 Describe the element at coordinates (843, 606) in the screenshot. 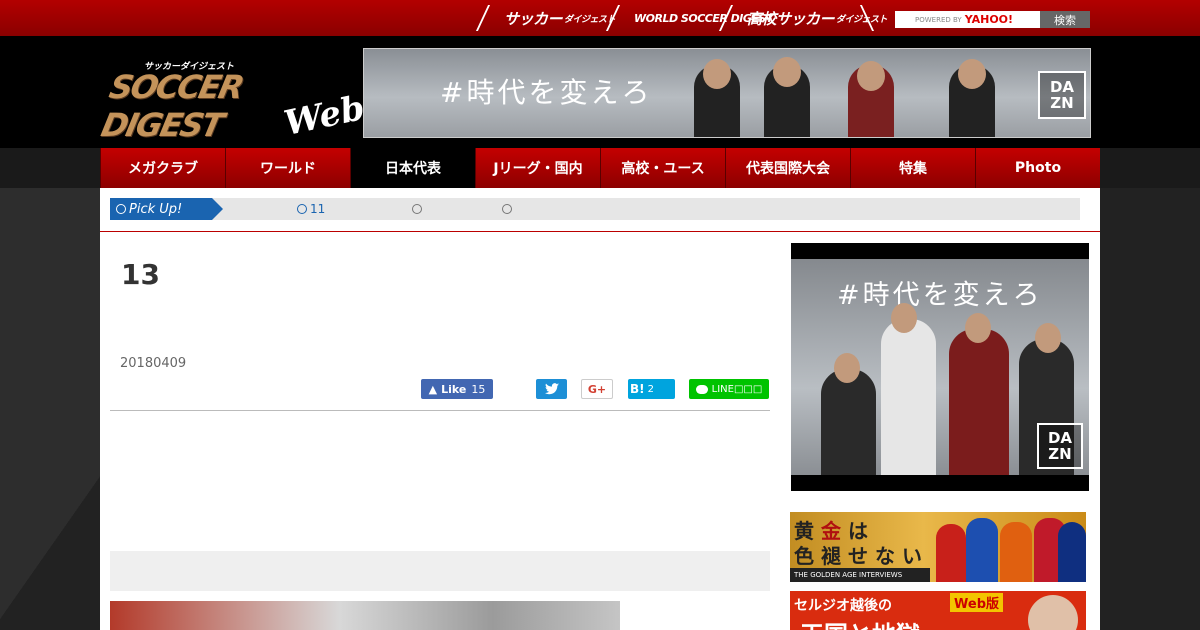

I see `sergio-title: セルジオ越後の` at that location.